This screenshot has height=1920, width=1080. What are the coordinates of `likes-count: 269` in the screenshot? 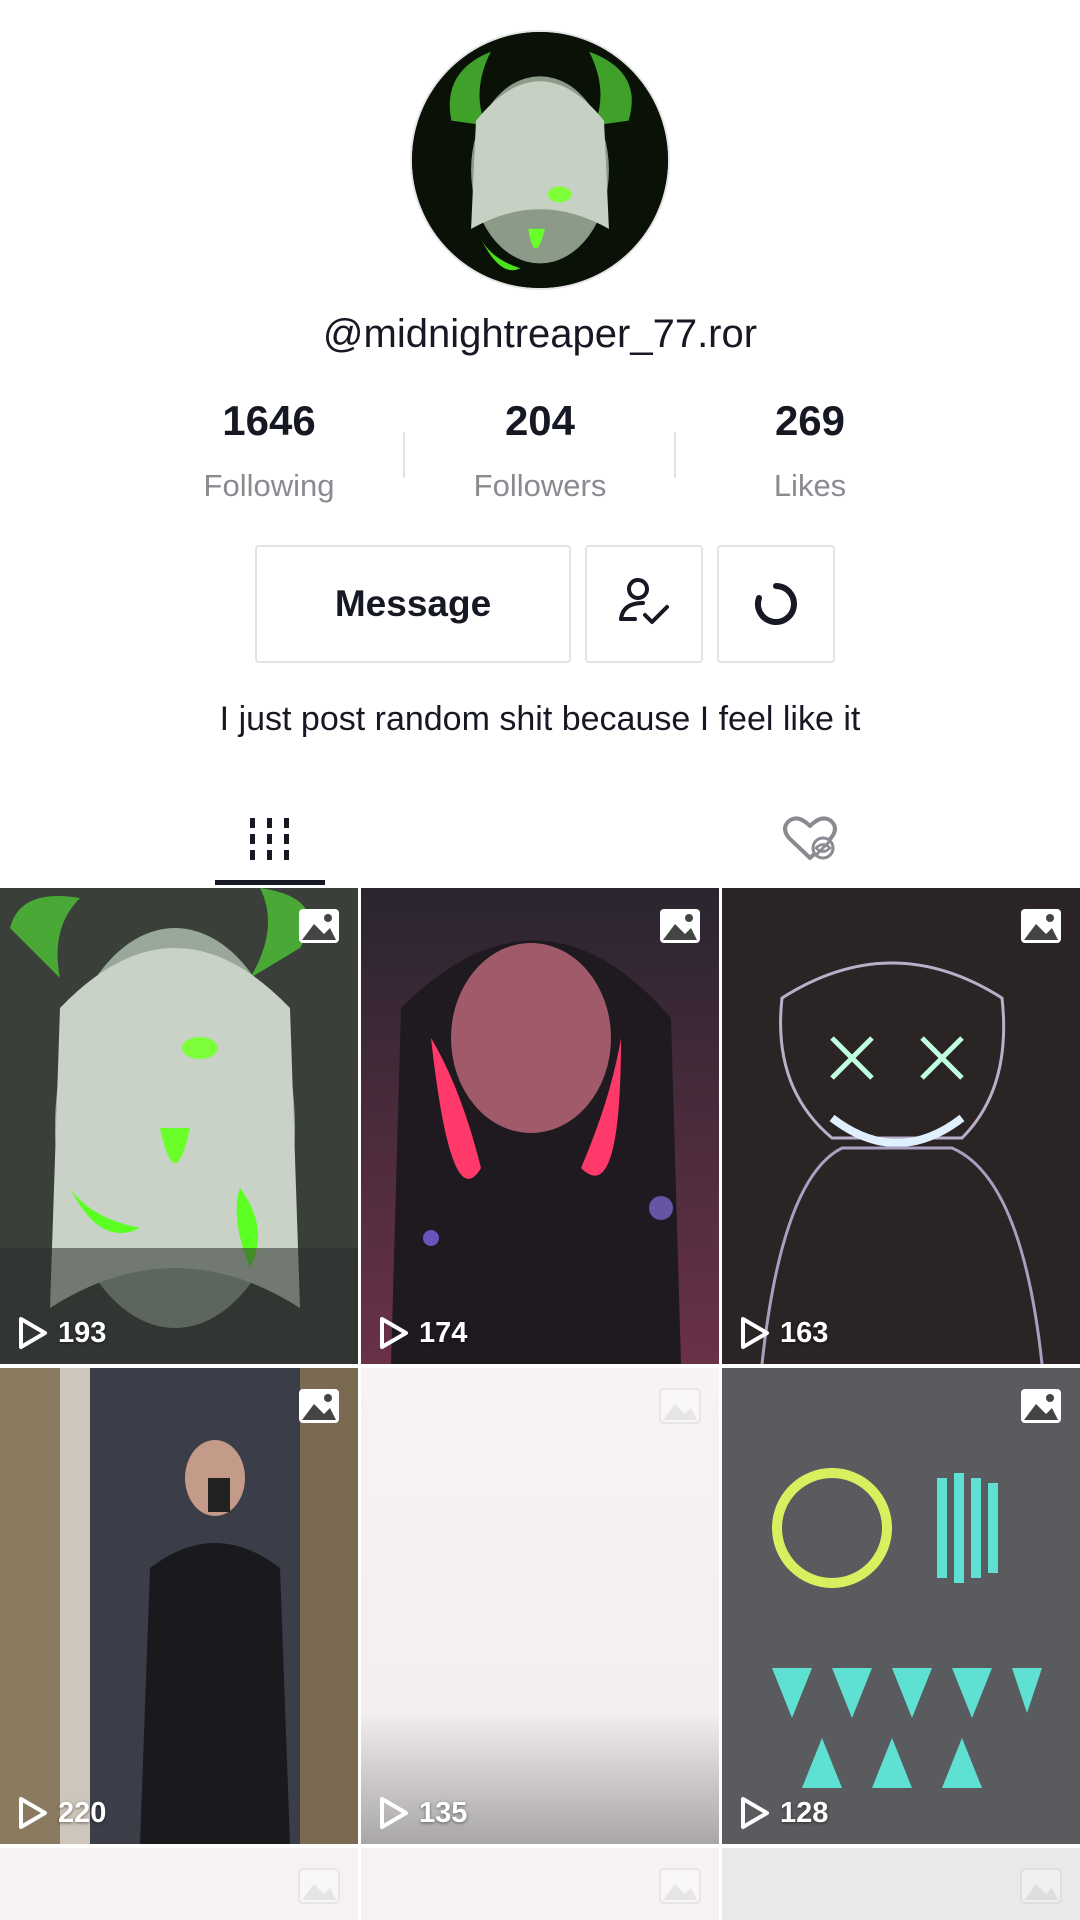 It's located at (810, 420).